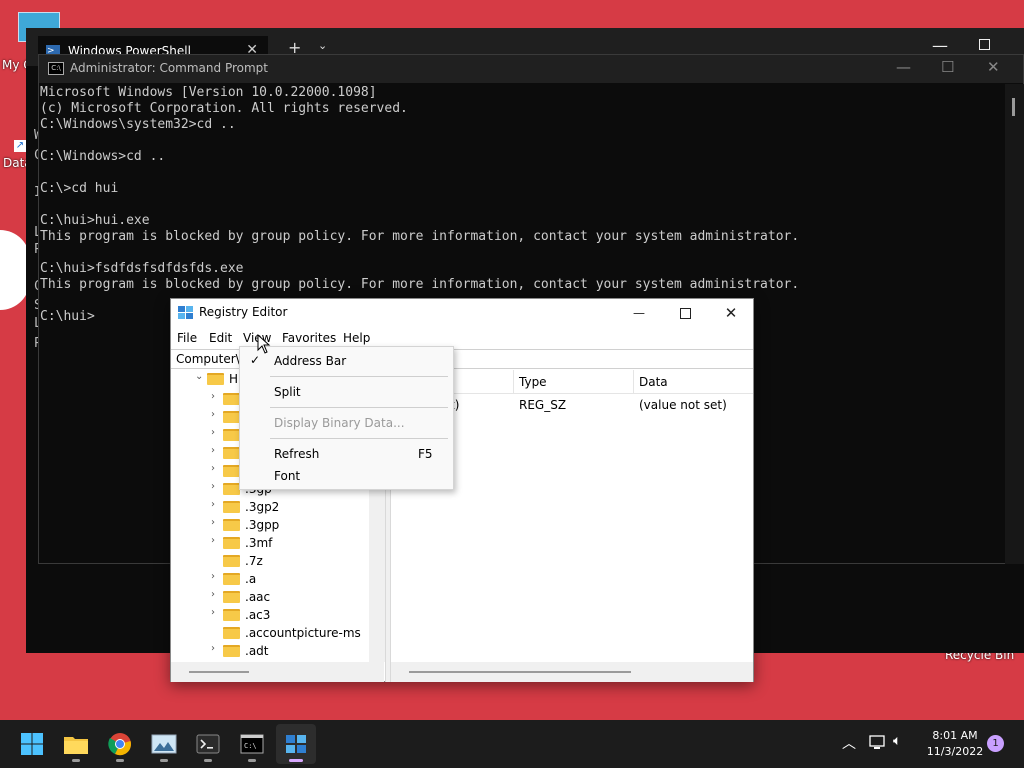  Describe the element at coordinates (20, 146) in the screenshot. I see `shortcut-arrow-icon: ↗` at that location.